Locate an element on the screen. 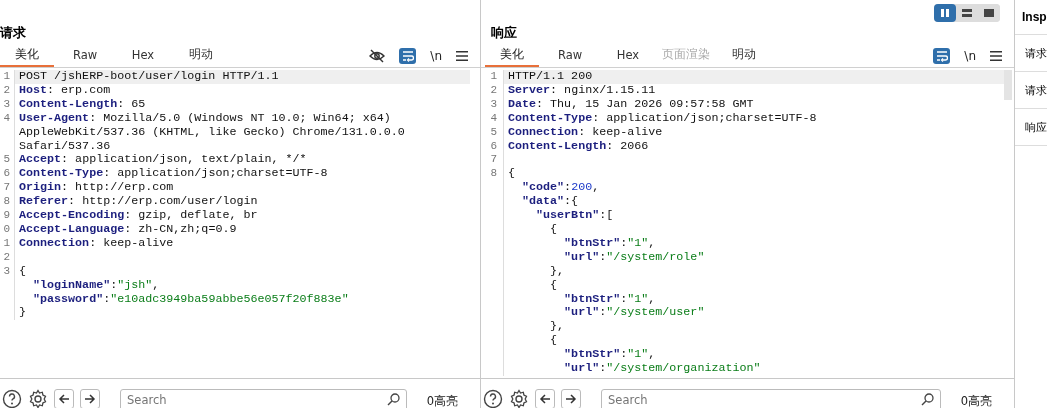  code-line: "url":"/system/organization" is located at coordinates (753, 369).